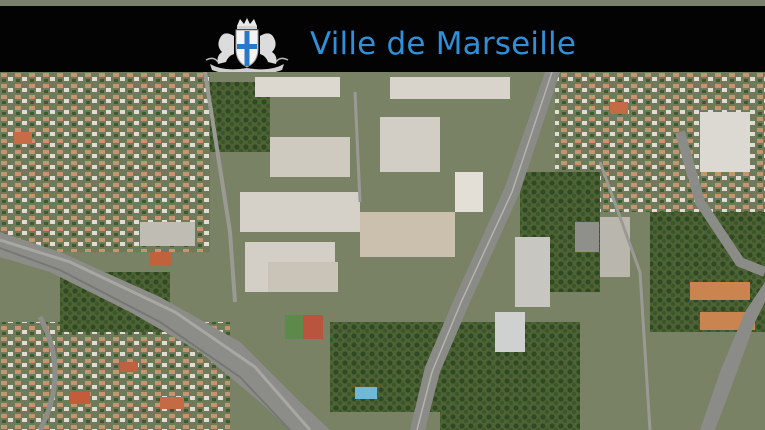  I want to click on city-crest-icon, so click(247, 45).